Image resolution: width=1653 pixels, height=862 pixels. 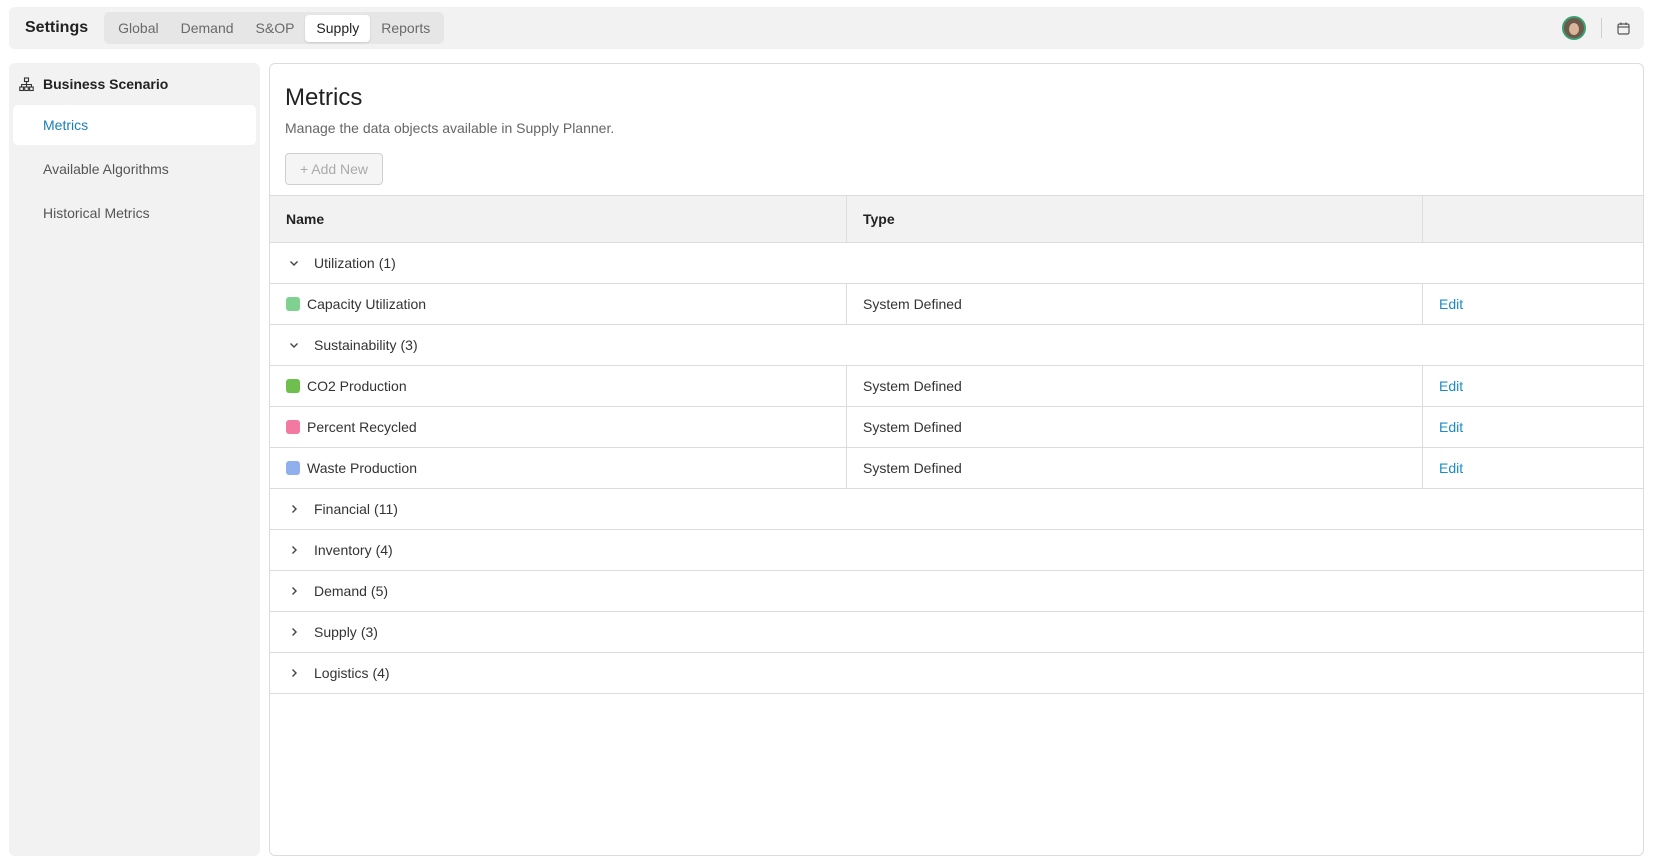 I want to click on metric-name-cell: Percent Recycled, so click(x=558, y=427).